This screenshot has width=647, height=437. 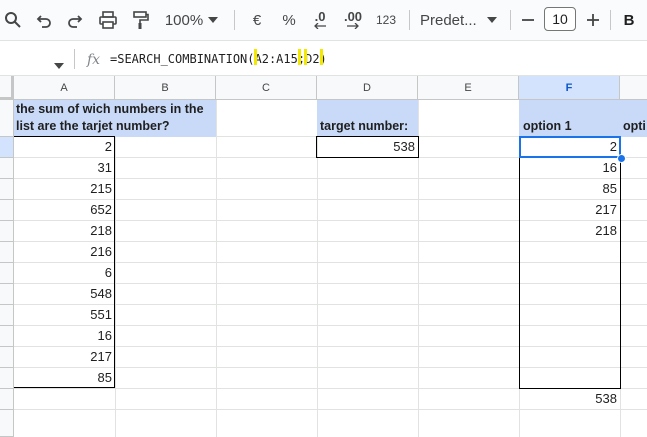 What do you see at coordinates (560, 19) in the screenshot?
I see `font-size-input: 10` at bounding box center [560, 19].